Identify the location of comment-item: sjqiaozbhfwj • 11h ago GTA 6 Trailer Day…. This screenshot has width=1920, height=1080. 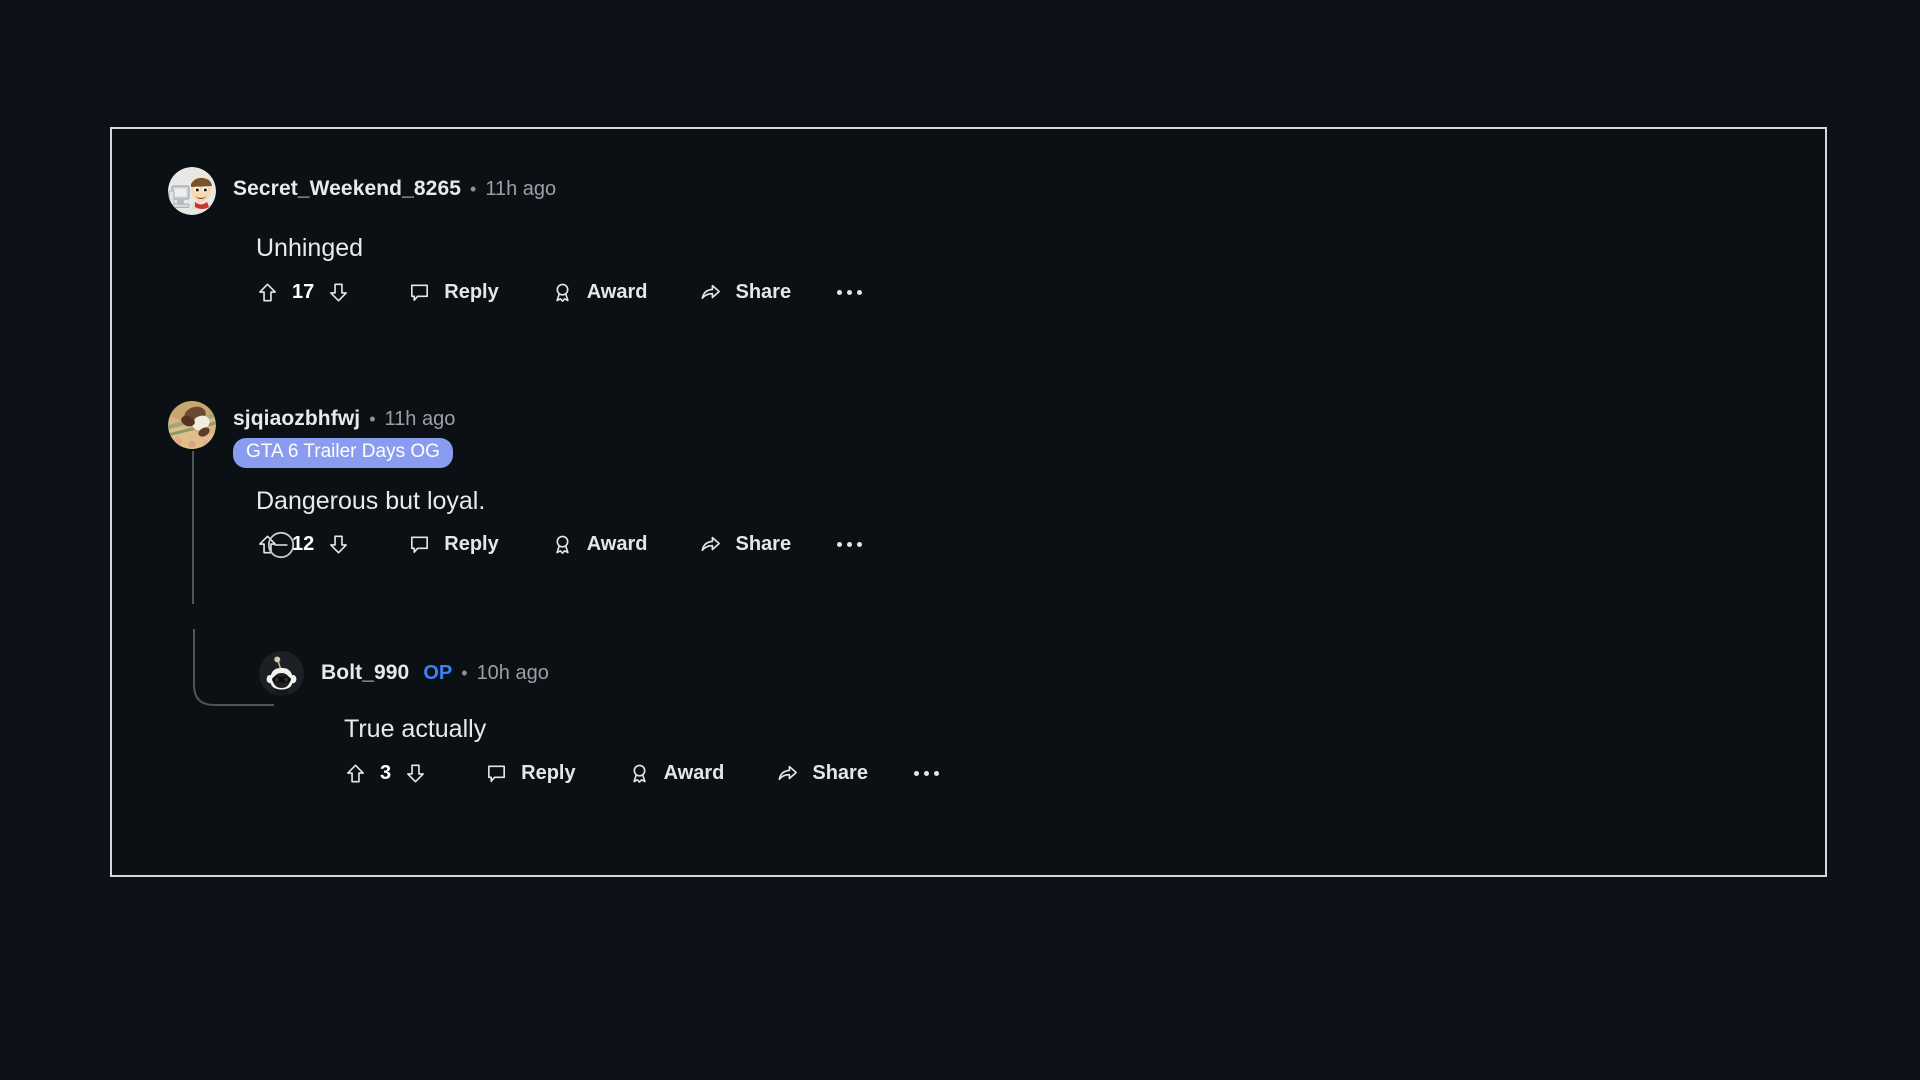
(968, 479).